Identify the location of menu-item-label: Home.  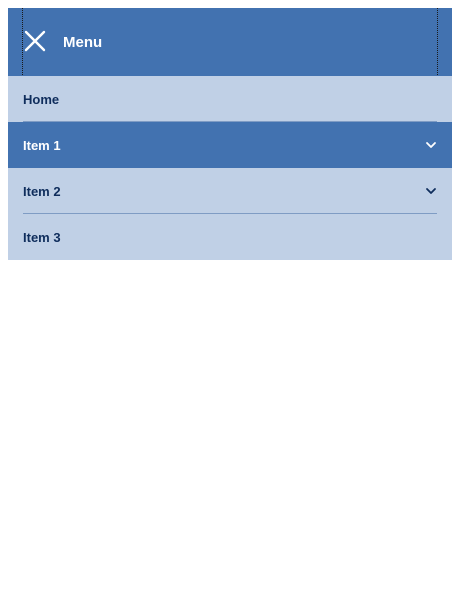
(41, 99).